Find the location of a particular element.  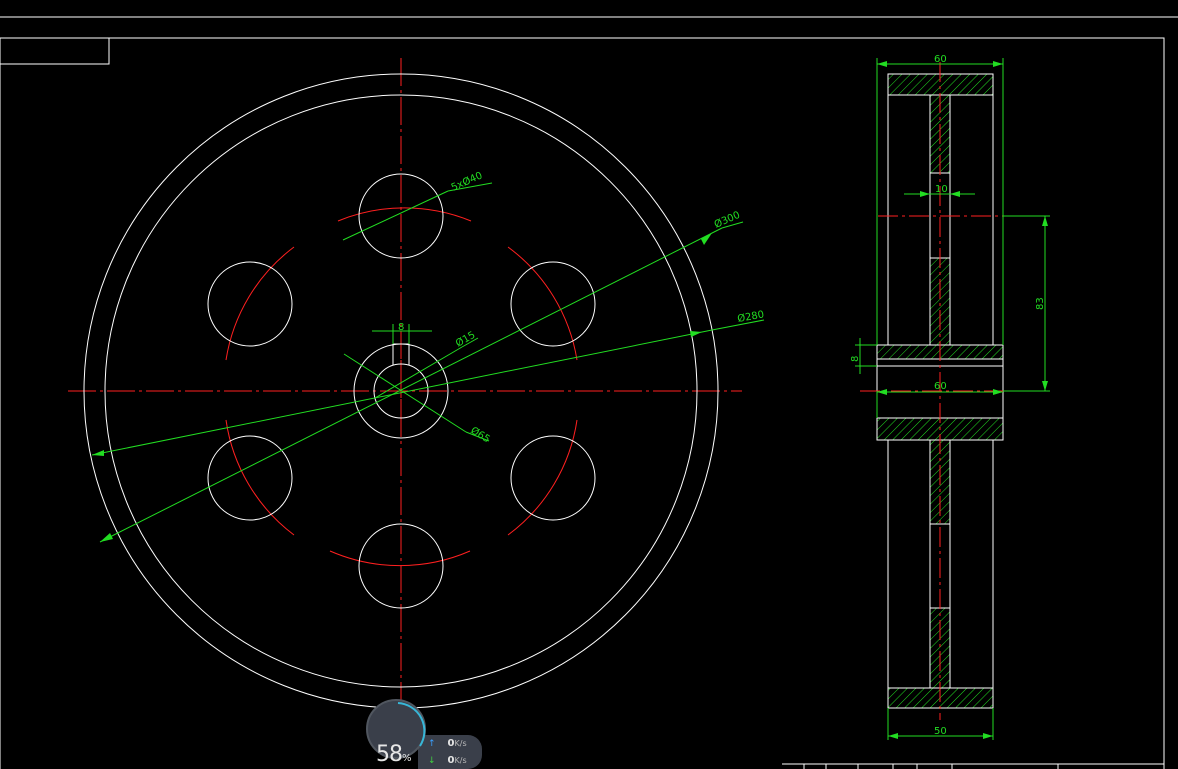

system-monitor-widget: ↑ 0K/s ↓ 0K/s 58% is located at coordinates (424, 734).